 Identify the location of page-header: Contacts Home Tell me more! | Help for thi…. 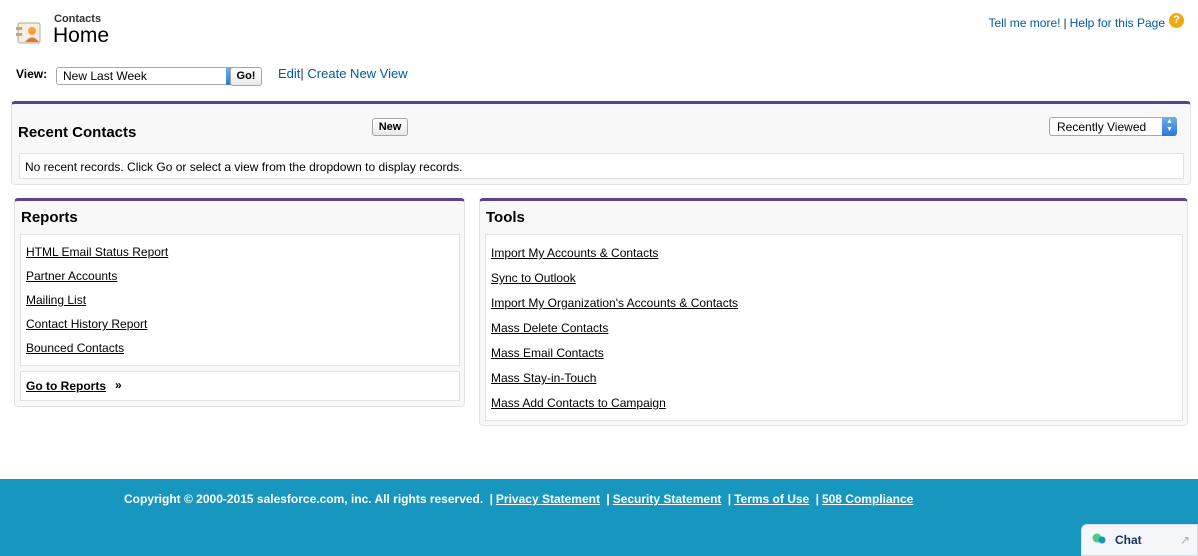
(599, 30).